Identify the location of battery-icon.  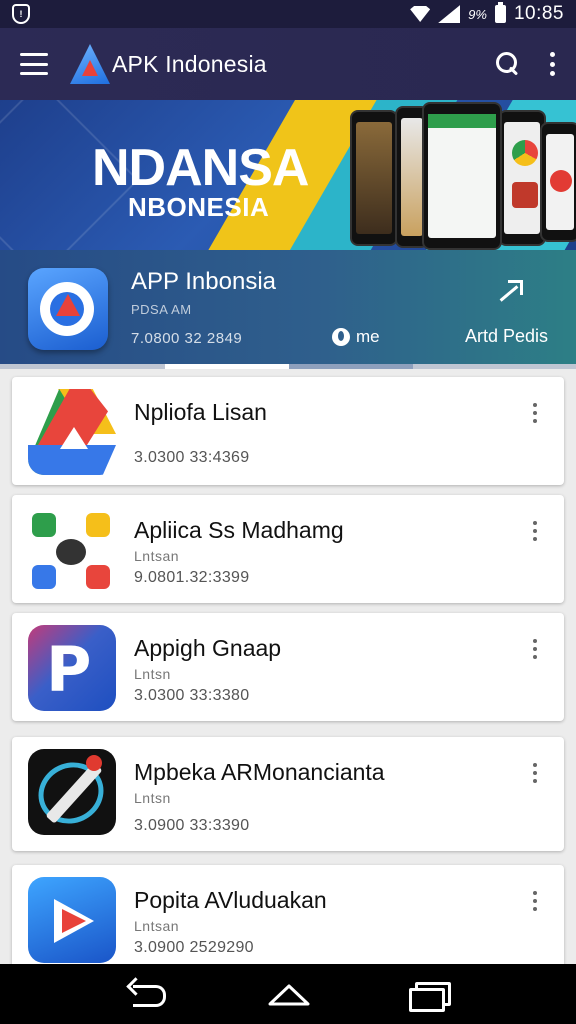
(500, 12).